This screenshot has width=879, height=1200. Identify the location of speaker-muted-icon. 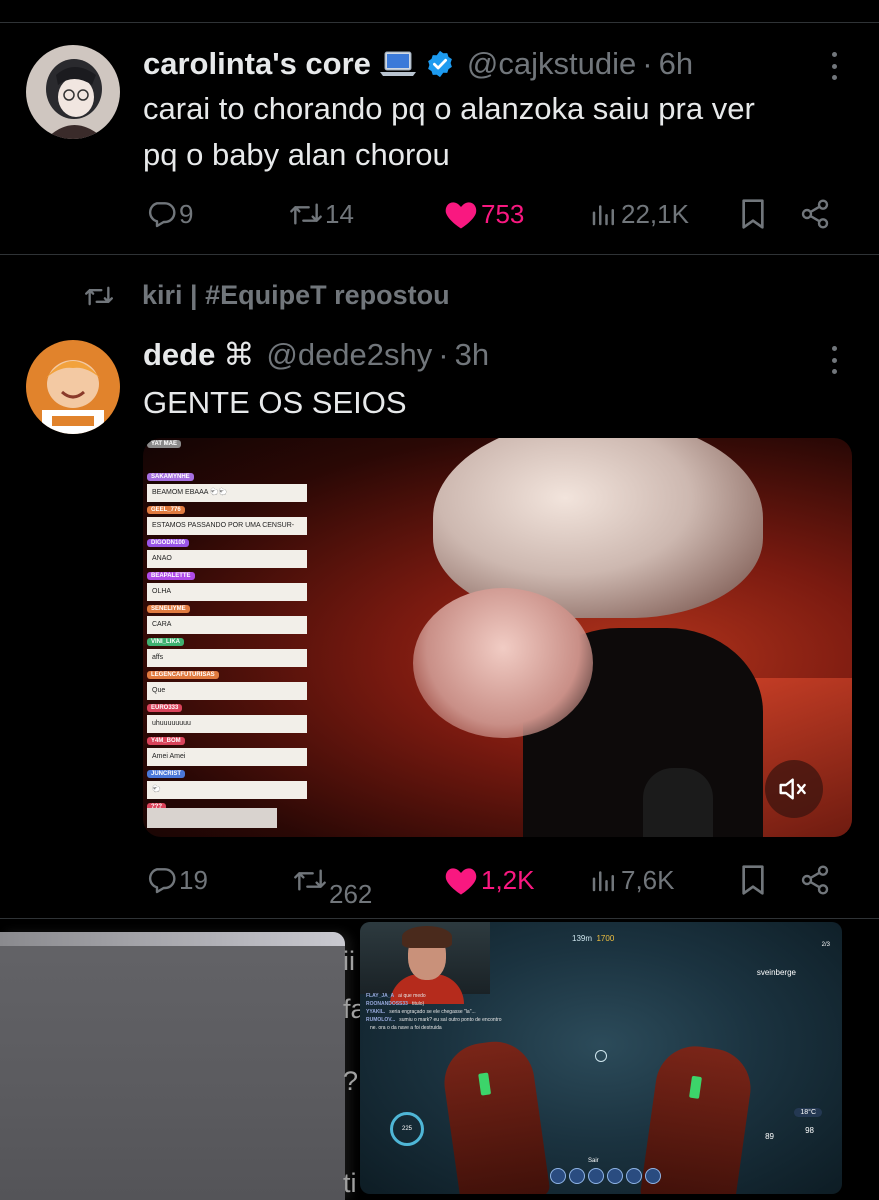
(792, 789).